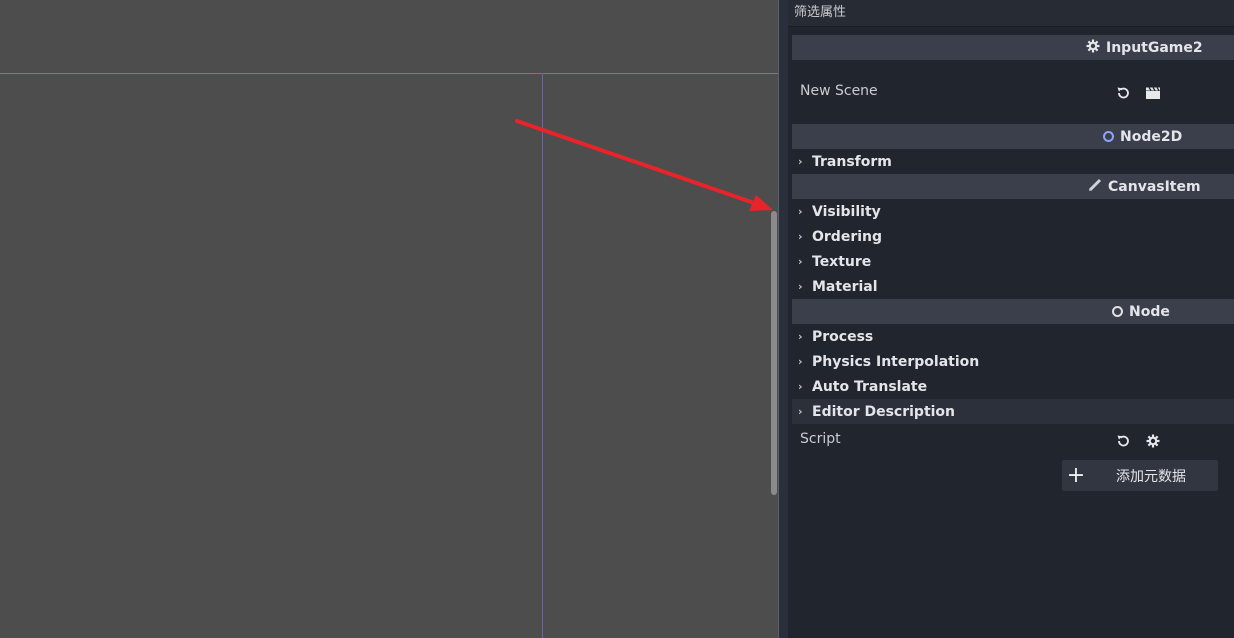 The height and width of the screenshot is (638, 1234). Describe the element at coordinates (1011, 13) in the screenshot. I see `filter-properties-input: 筛选属性` at that location.